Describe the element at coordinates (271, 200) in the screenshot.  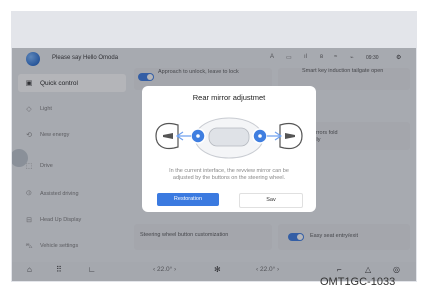
I see `save-button: Sav` at that location.